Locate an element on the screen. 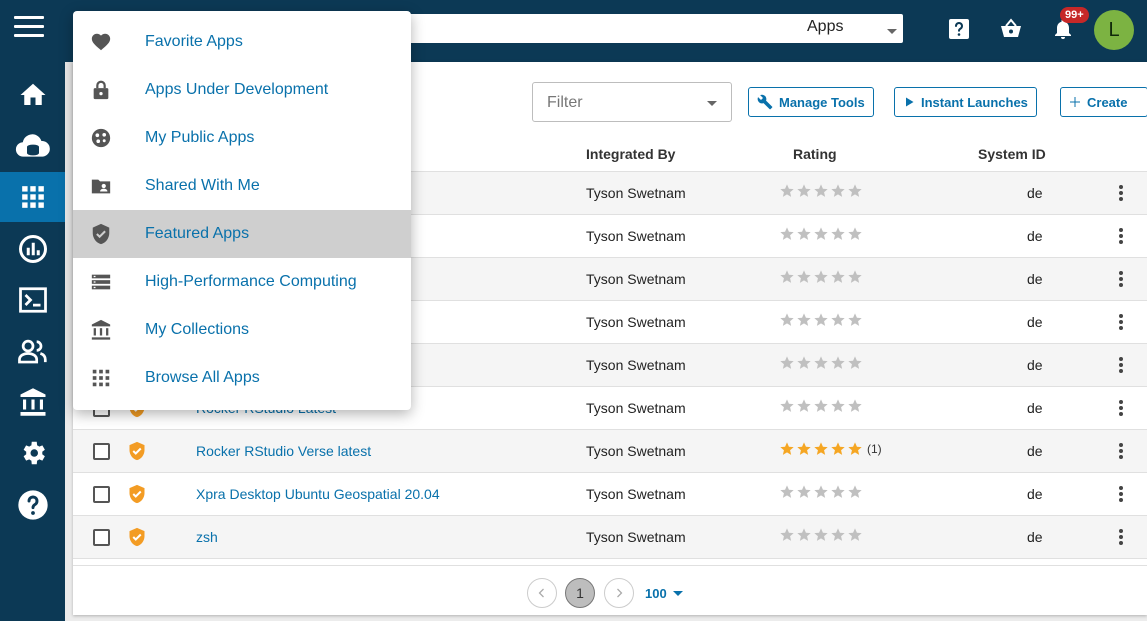  search-scope-select: Apps is located at coordinates (852, 27).